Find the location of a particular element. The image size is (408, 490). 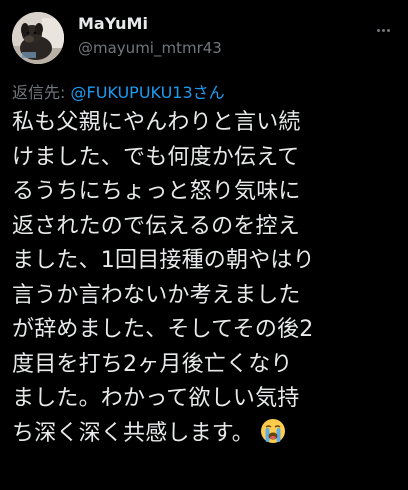

tweet-body-line: けました、でも何度か伝えて is located at coordinates (156, 157).